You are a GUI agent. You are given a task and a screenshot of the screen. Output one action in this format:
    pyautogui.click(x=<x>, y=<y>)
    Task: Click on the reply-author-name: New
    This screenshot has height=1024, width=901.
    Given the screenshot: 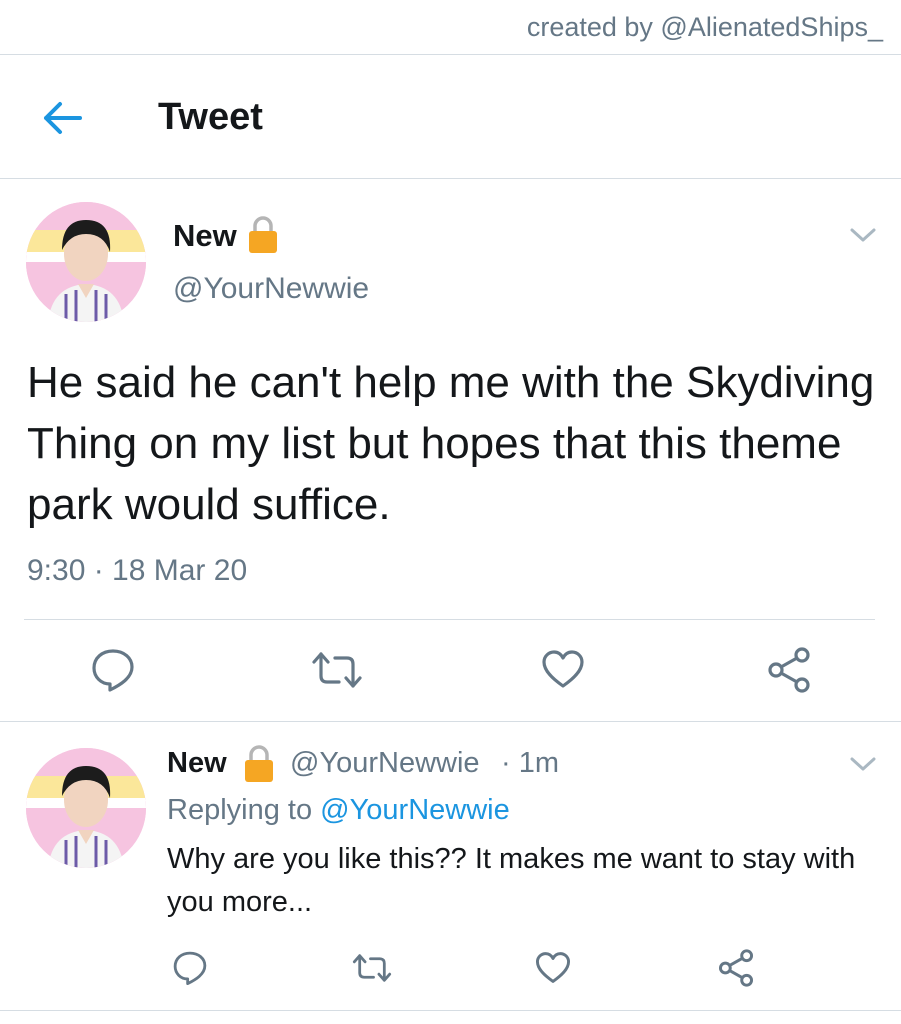 What is the action you would take?
    pyautogui.click(x=197, y=763)
    